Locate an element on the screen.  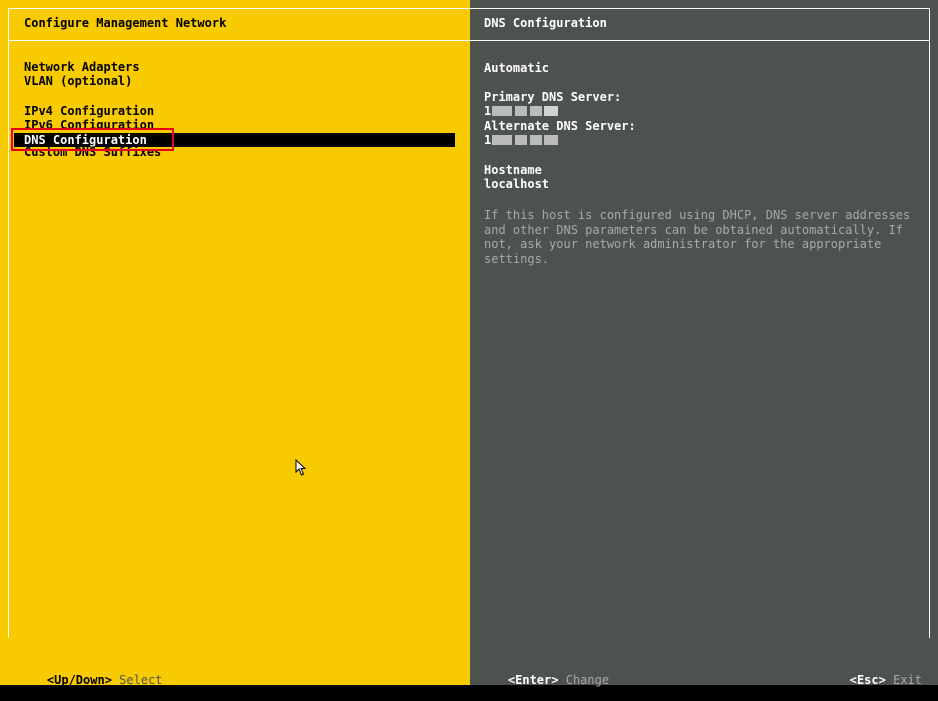
menu-item-ipv6-configuration: IPv6 Configuration is located at coordinates (89, 123).